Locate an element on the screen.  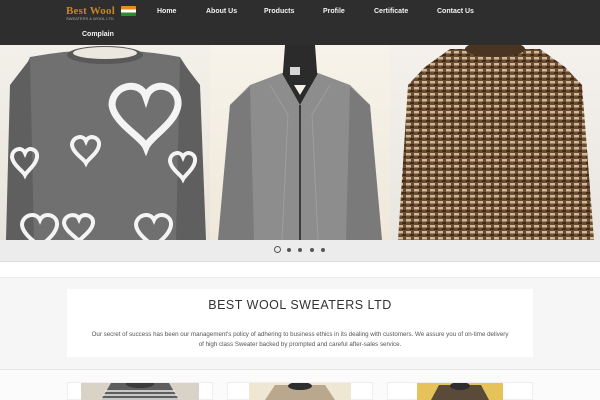
grey-zip-cardigan-photo is located at coordinates (300, 142).